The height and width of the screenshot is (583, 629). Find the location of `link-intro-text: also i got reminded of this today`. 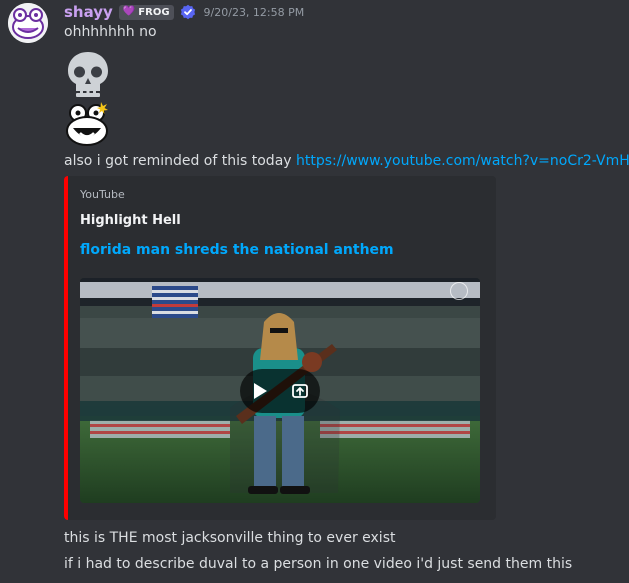

link-intro-text: also i got reminded of this today is located at coordinates (180, 161).